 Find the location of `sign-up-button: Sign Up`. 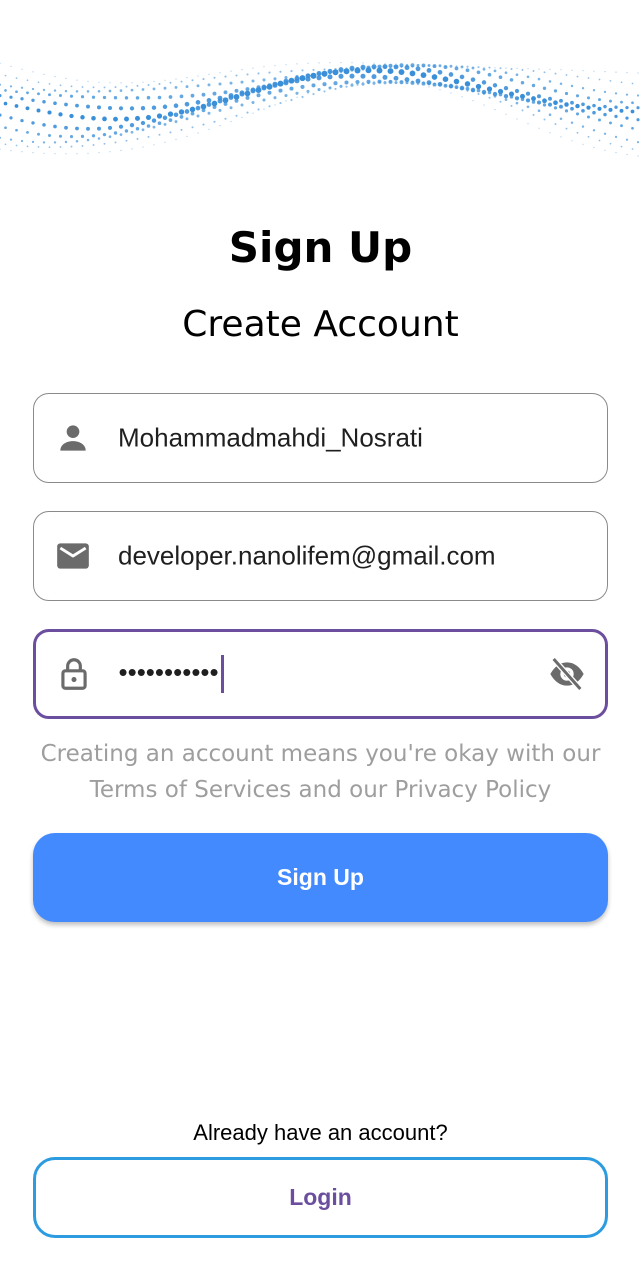

sign-up-button: Sign Up is located at coordinates (320, 877).